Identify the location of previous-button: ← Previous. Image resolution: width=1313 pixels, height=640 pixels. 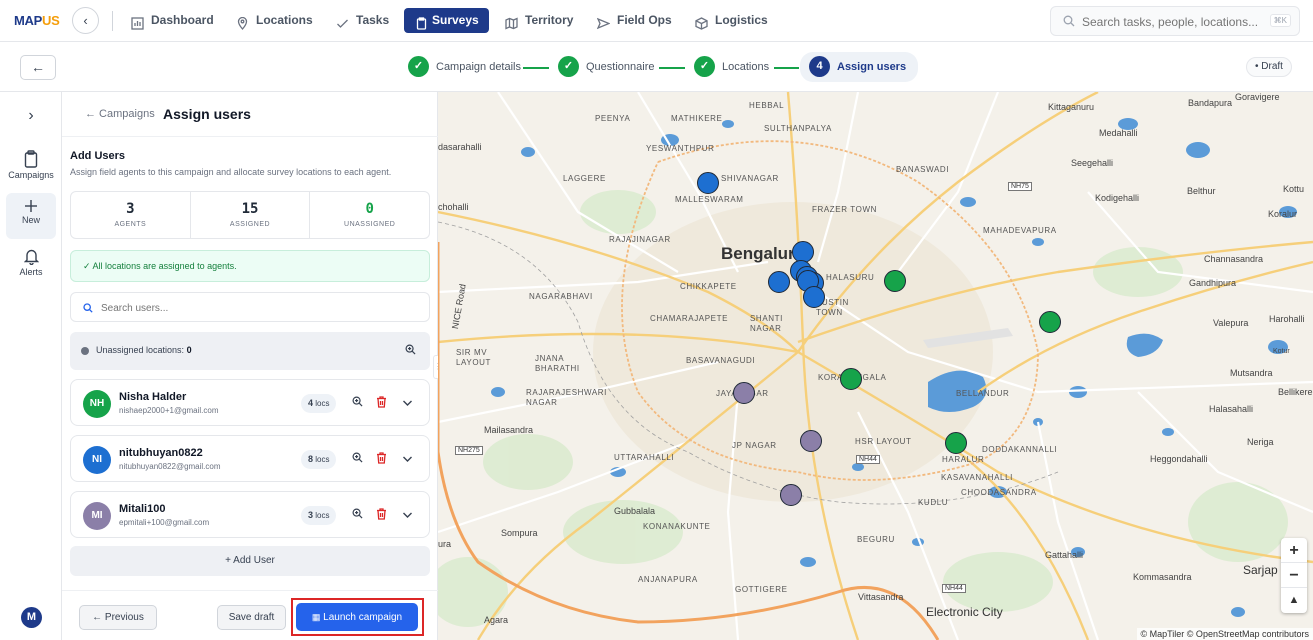
(118, 617).